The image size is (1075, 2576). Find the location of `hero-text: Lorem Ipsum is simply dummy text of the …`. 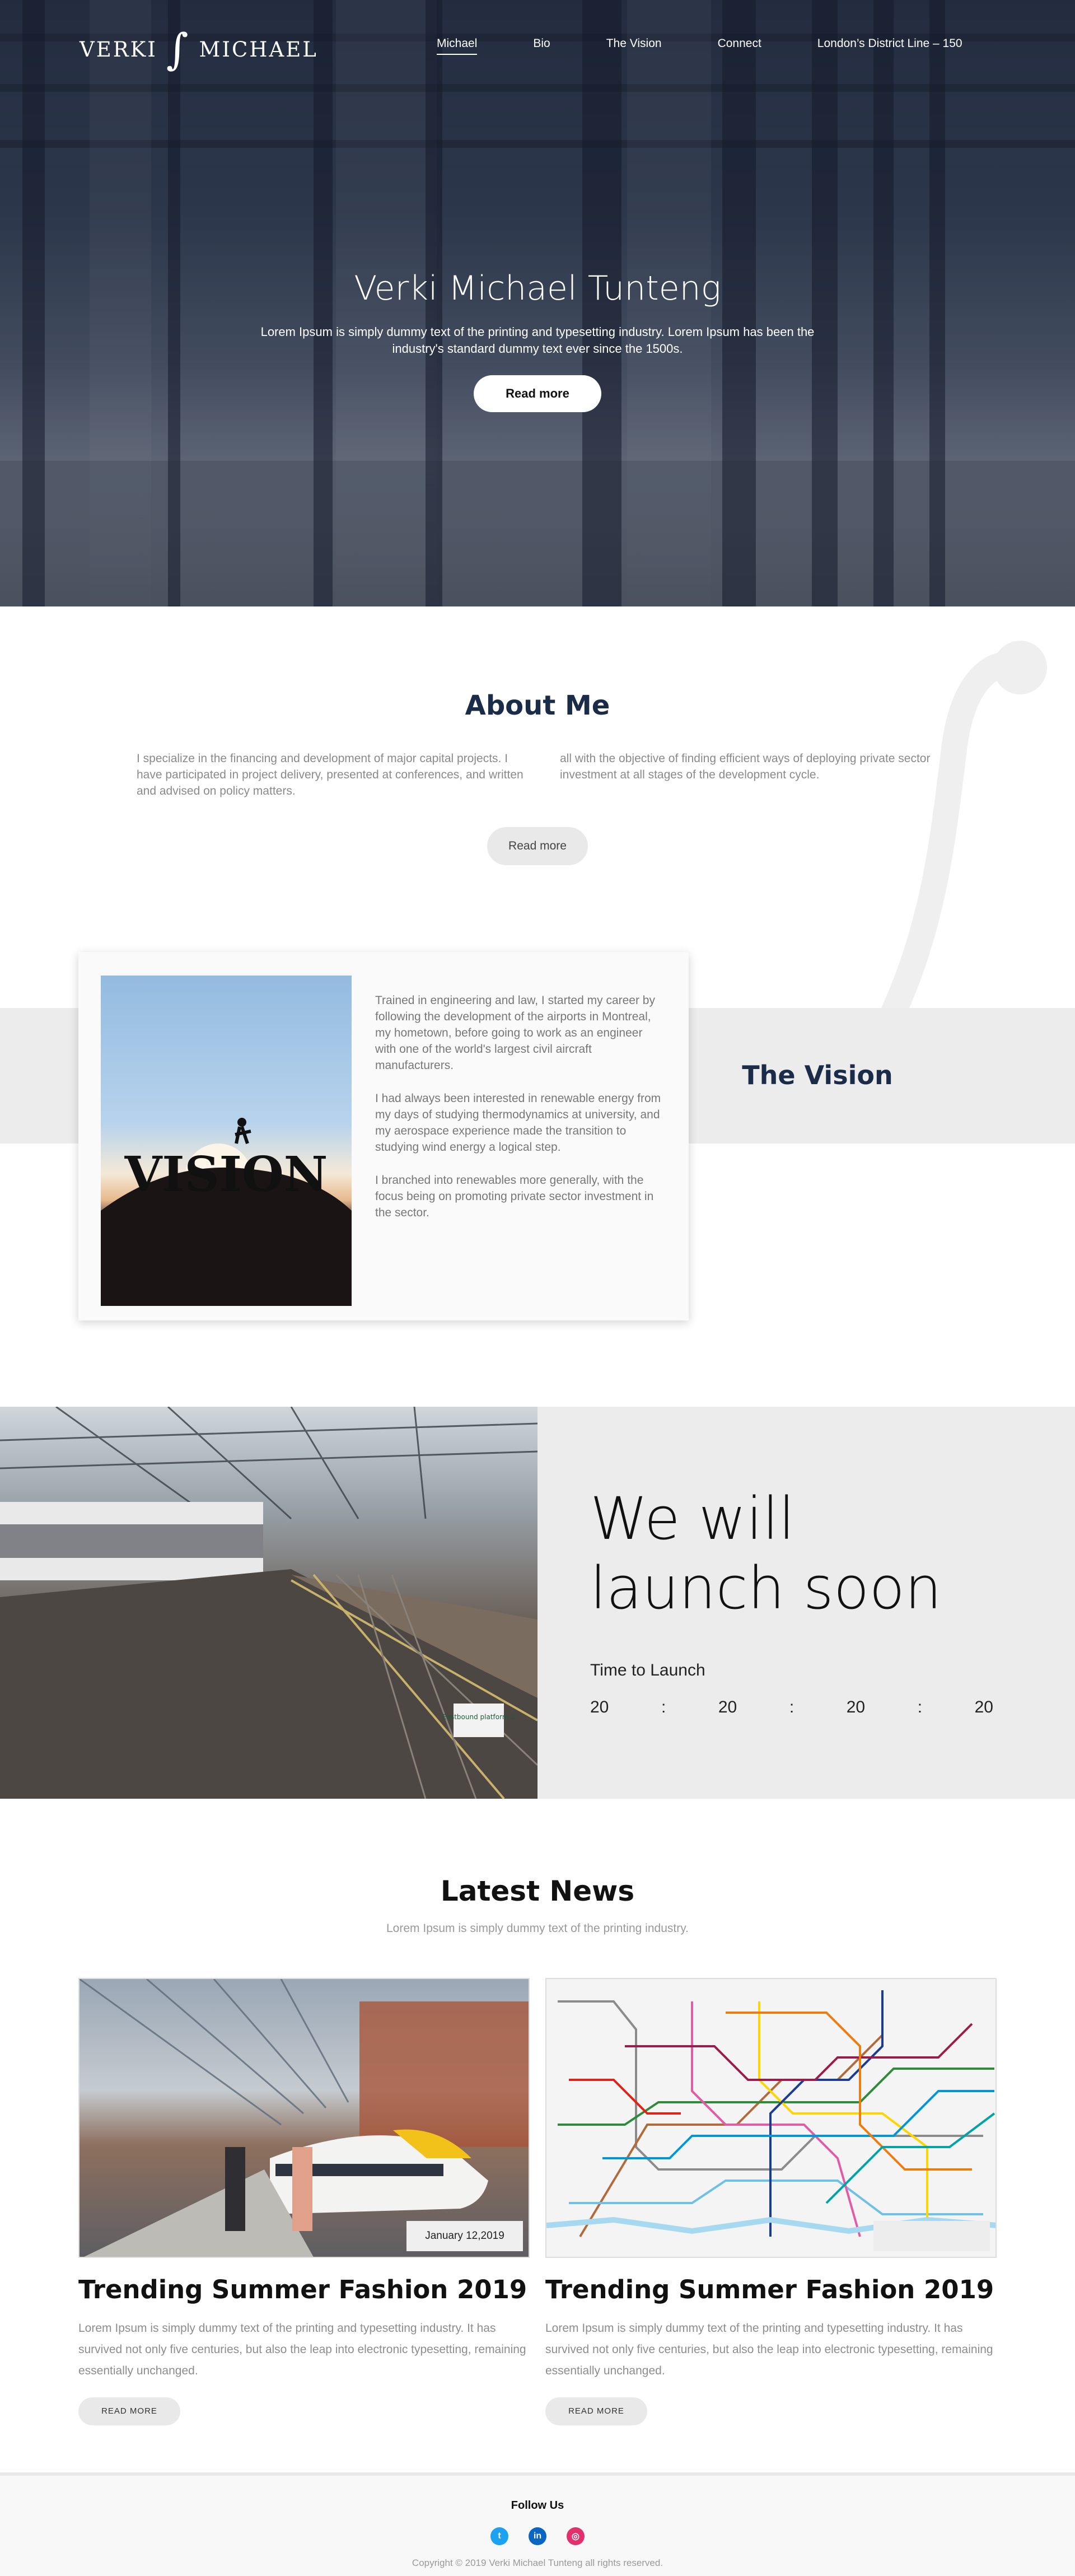

hero-text: Lorem Ipsum is simply dummy text of the … is located at coordinates (537, 341).